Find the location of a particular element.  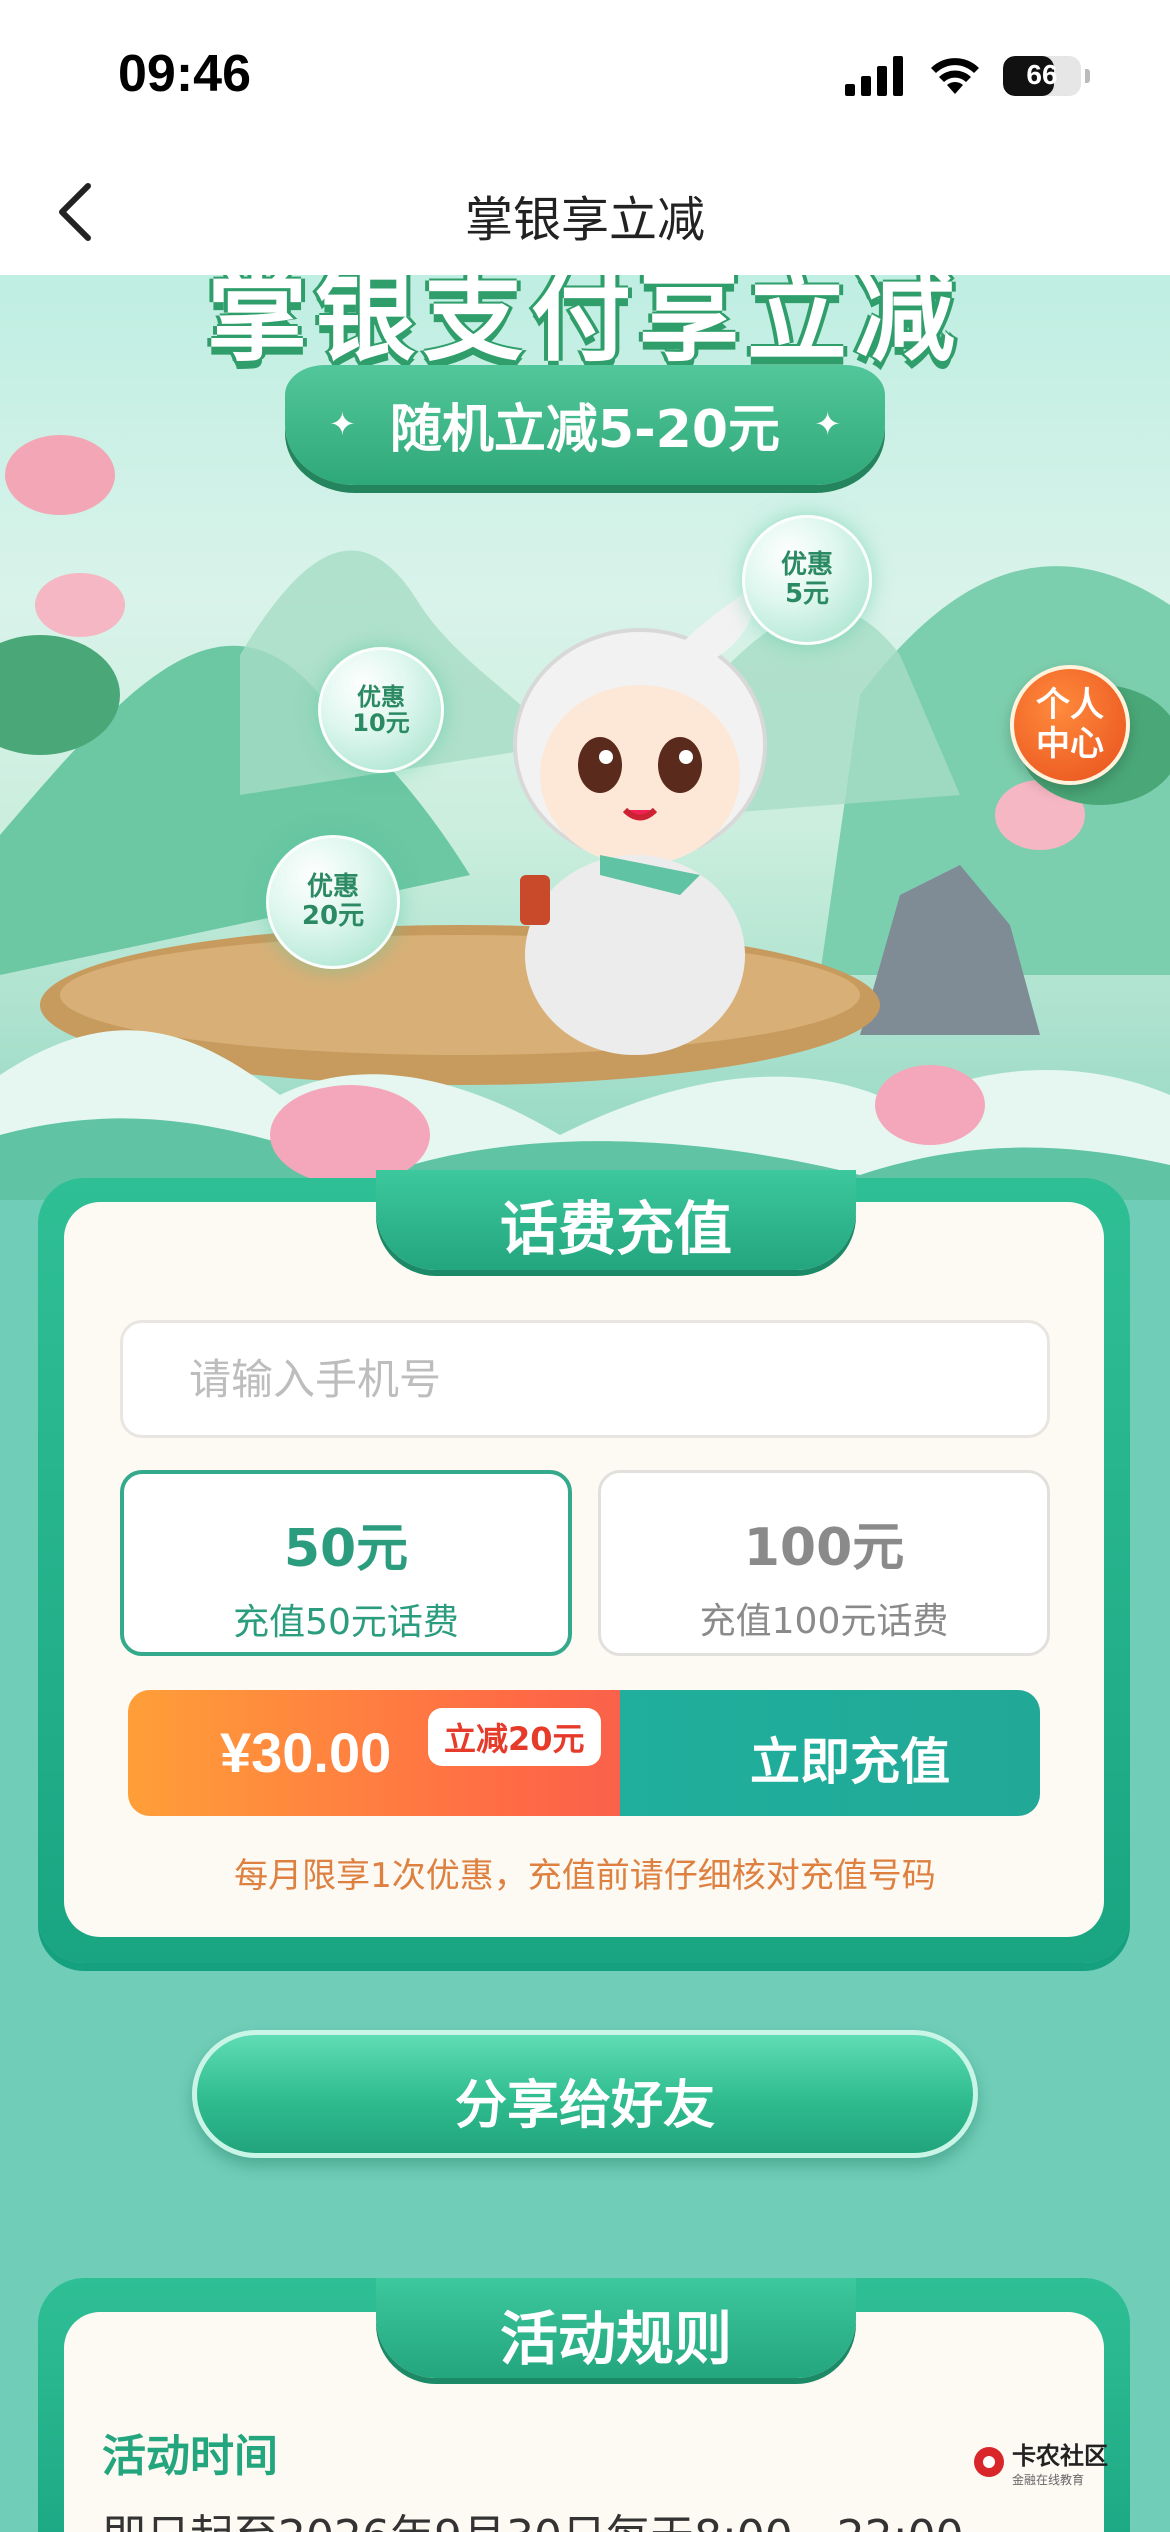

status-icons: 66 is located at coordinates (967, 76).